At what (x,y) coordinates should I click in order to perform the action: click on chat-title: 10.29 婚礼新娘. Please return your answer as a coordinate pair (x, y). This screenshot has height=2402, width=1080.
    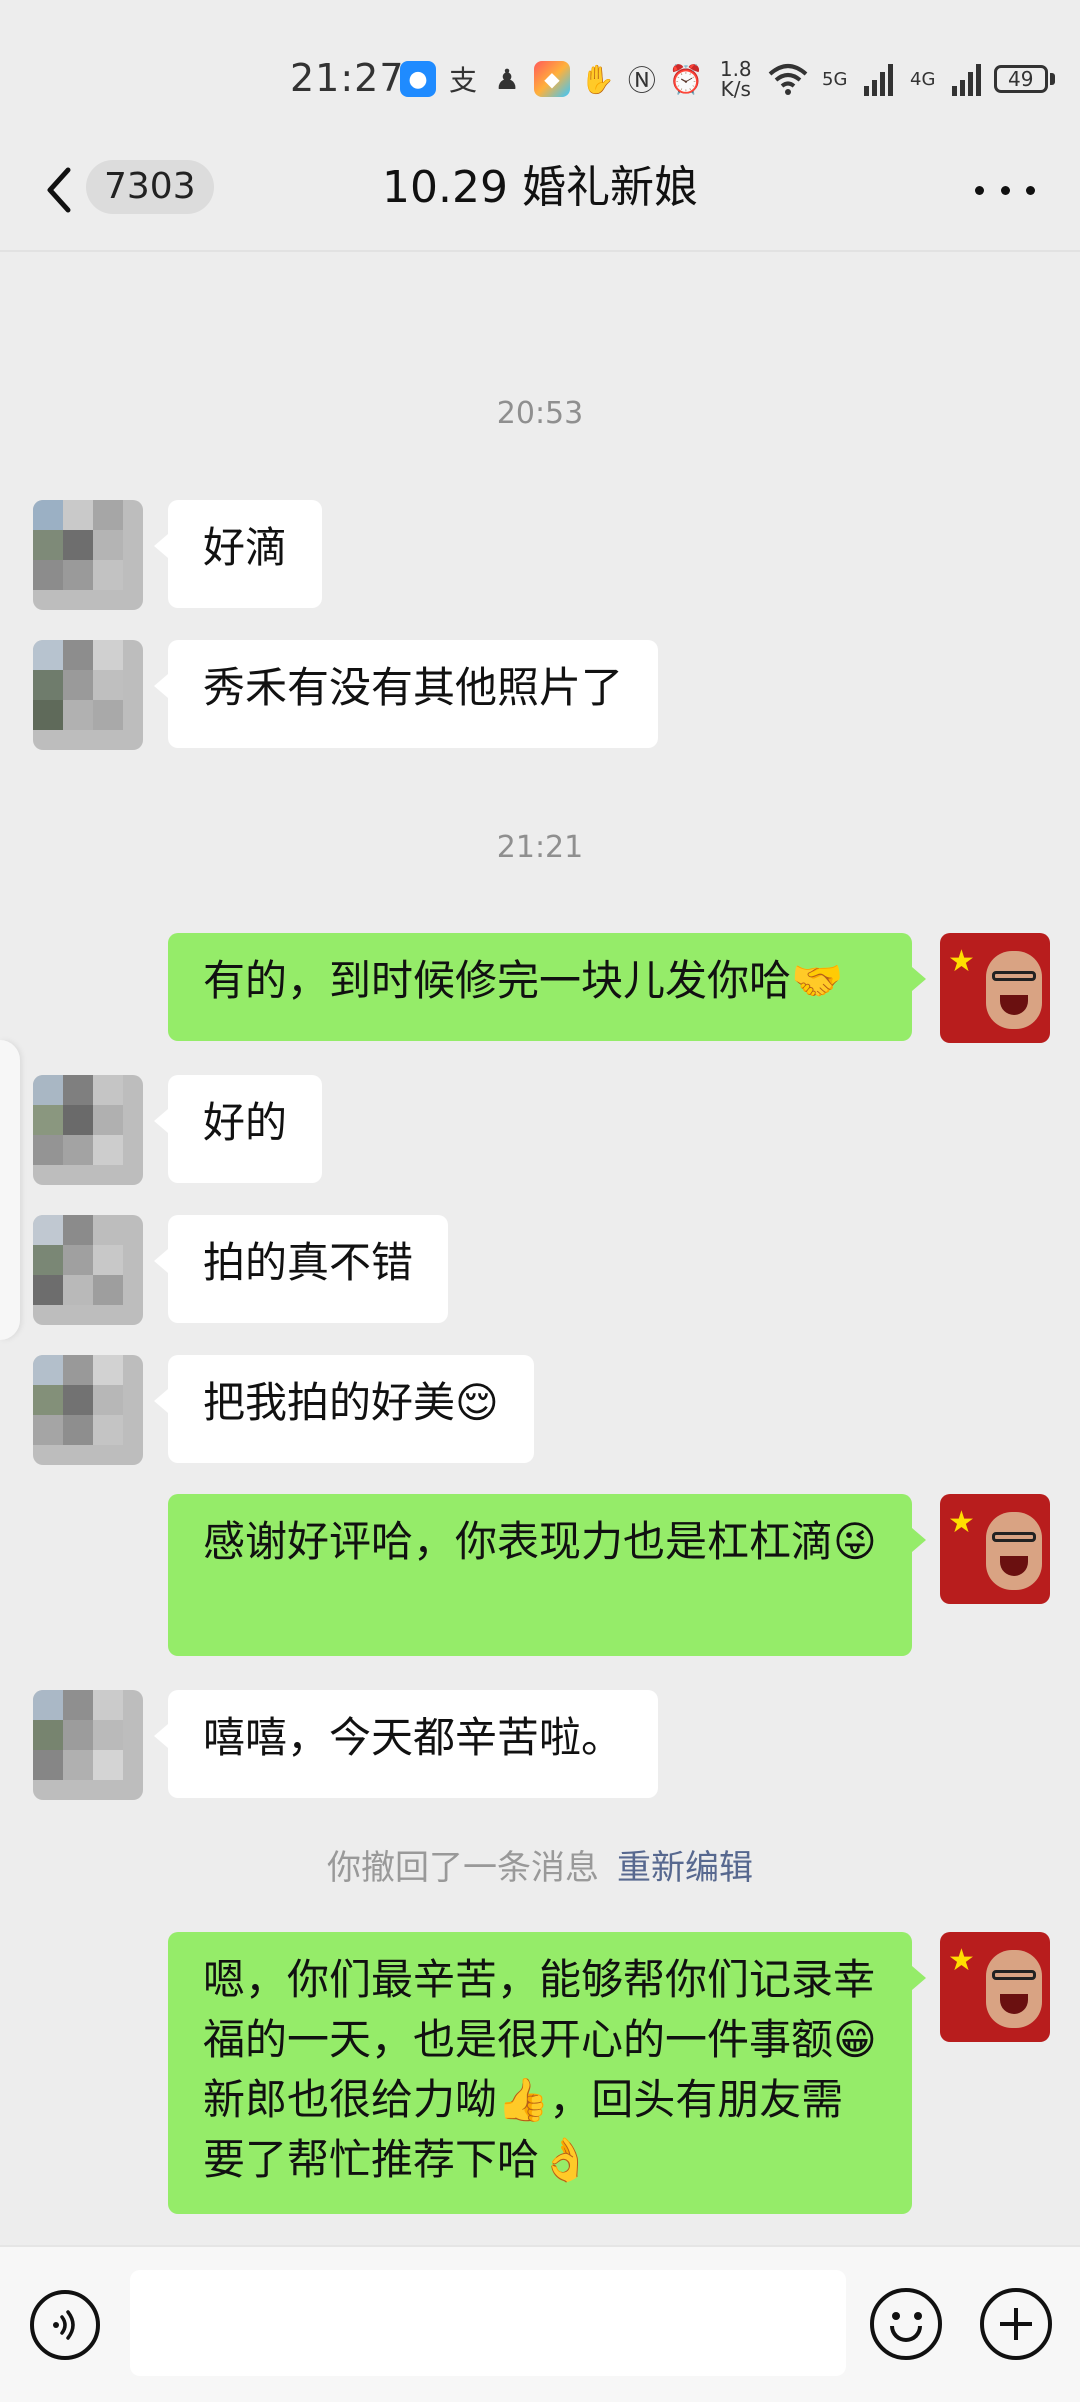
    Looking at the image, I should click on (540, 187).